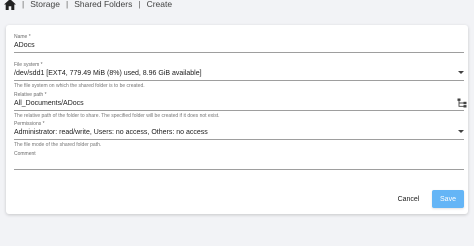  Describe the element at coordinates (58, 145) in the screenshot. I see `permissions-hint: The file mode of the shared folder path.` at that location.